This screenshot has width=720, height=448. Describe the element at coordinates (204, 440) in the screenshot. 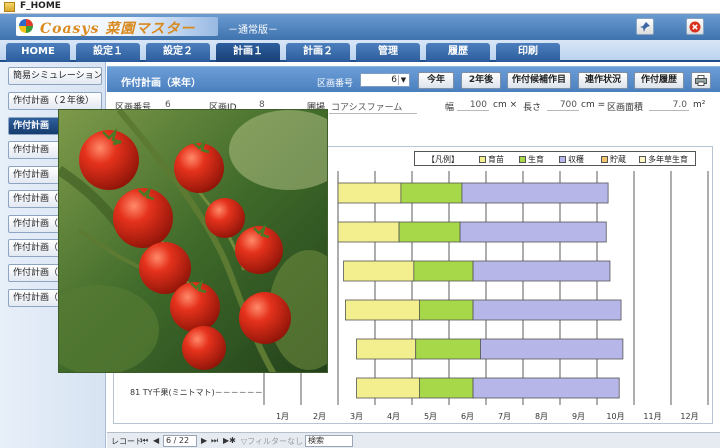

I see `next-record-icon: ▶` at that location.